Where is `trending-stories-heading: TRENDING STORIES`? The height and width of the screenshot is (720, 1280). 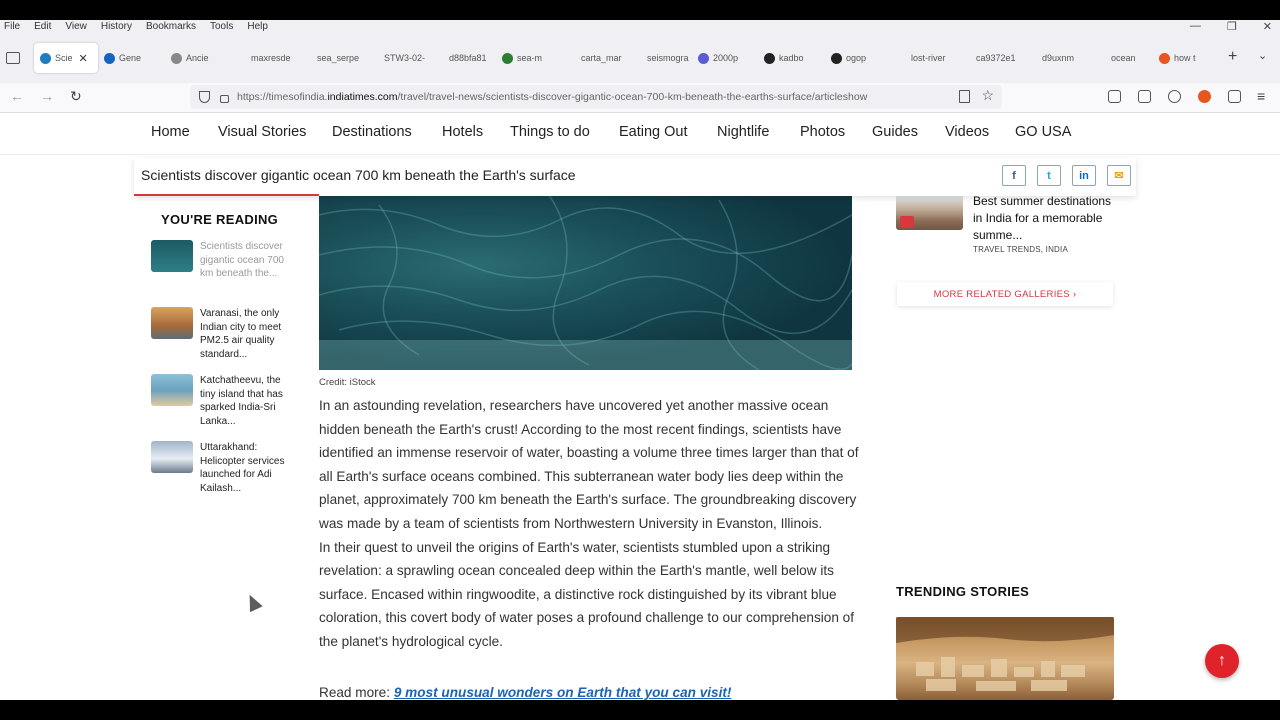
trending-stories-heading: TRENDING STORIES is located at coordinates (963, 591).